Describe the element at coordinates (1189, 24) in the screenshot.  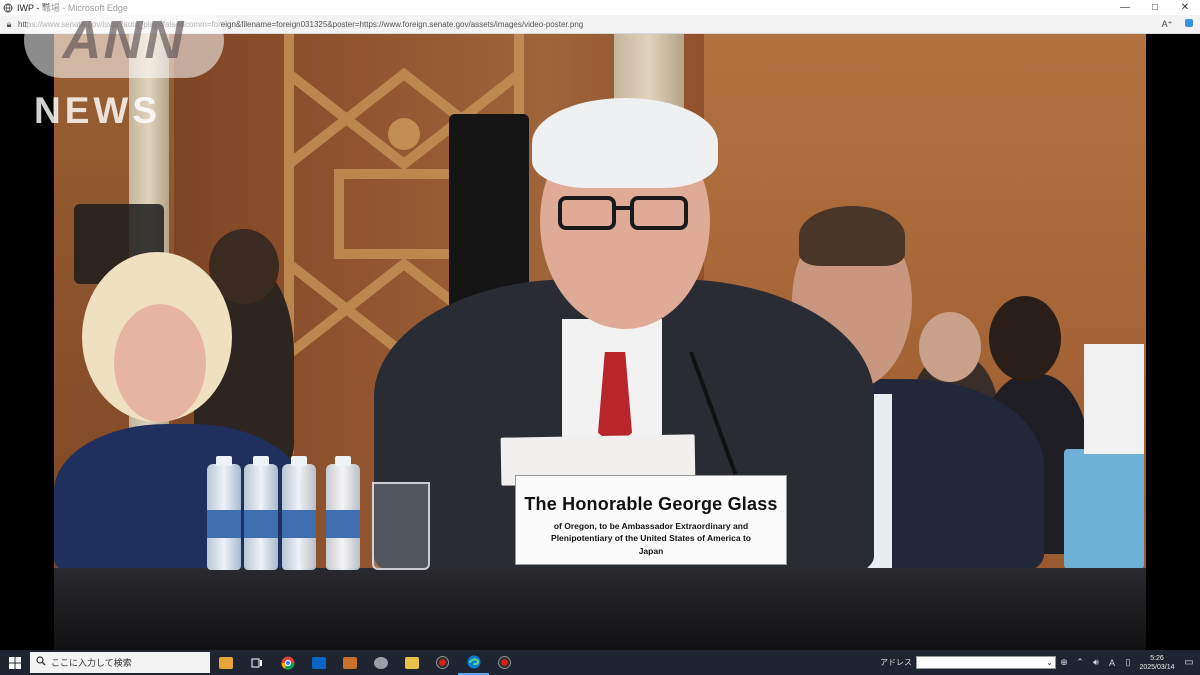
I see `copilot-icon` at that location.